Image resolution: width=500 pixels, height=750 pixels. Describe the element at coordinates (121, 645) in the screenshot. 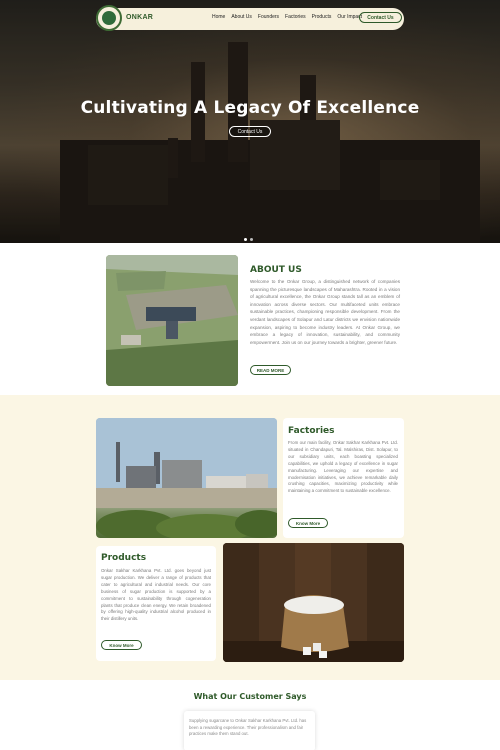

I see `products-know-more-button: Know More` at that location.